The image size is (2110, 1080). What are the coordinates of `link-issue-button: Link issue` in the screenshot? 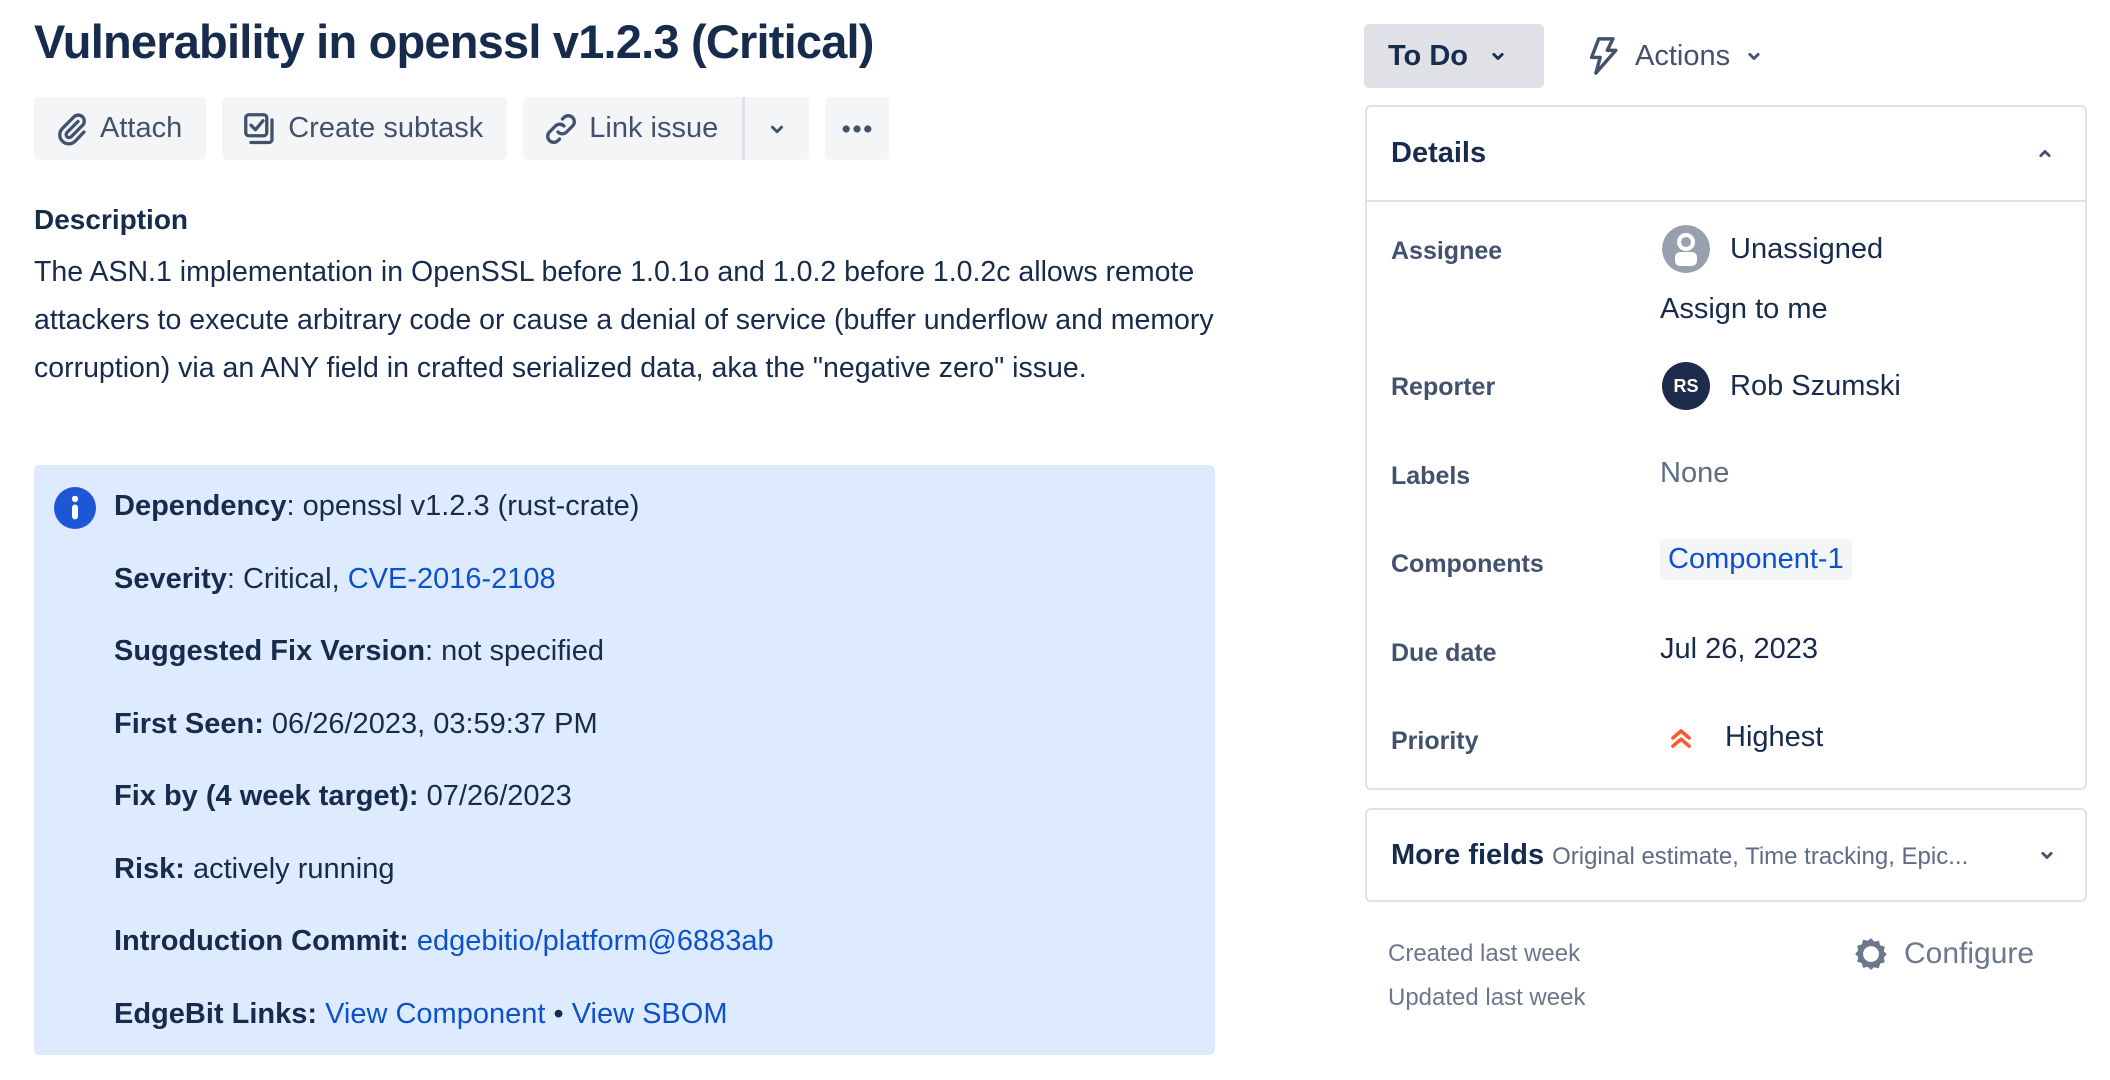 It's located at (632, 128).